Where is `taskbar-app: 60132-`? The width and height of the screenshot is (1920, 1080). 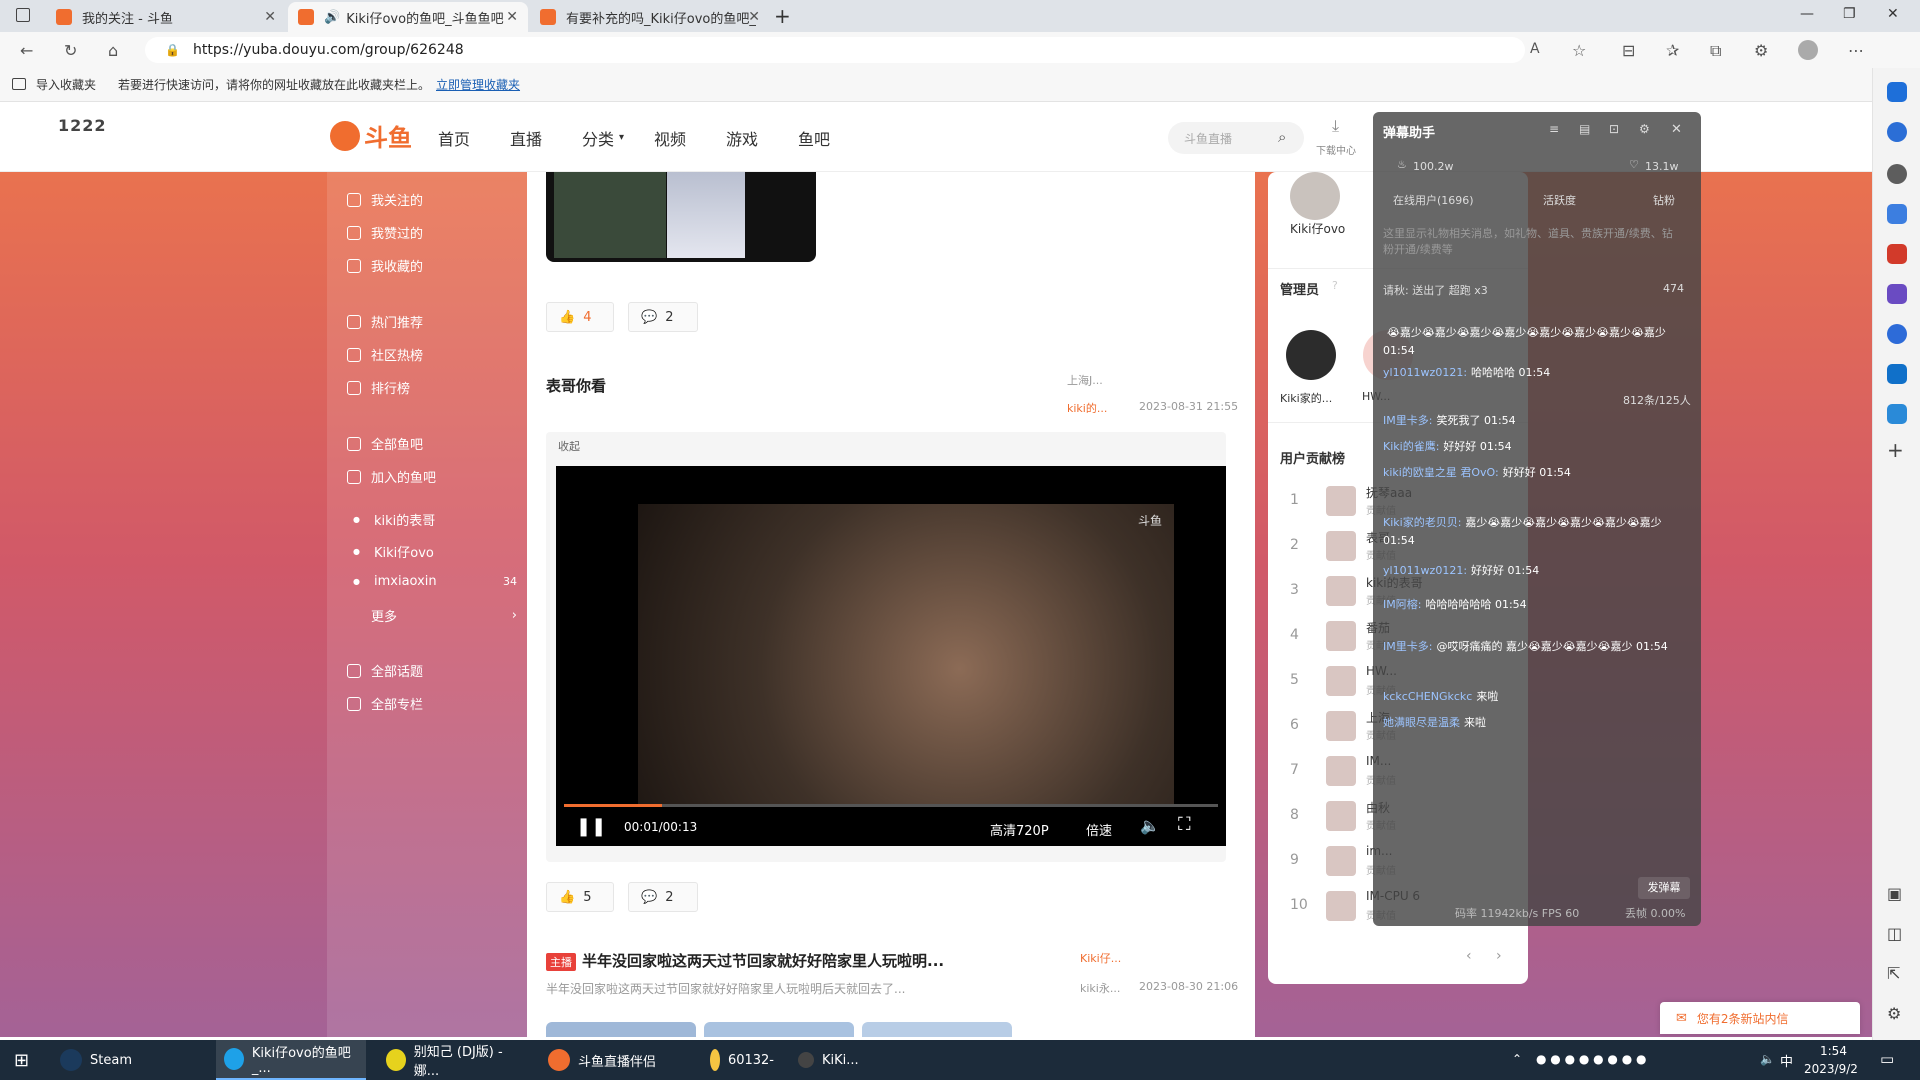
taskbar-app: 60132- is located at coordinates (742, 1060).